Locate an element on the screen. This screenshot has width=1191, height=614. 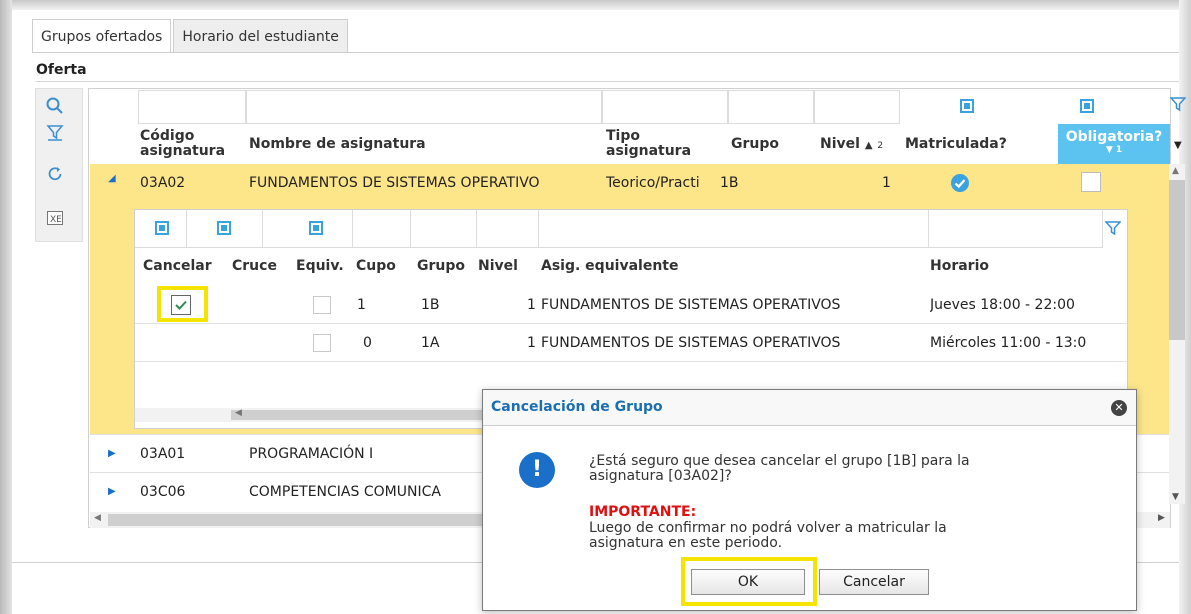
subheader-asig: Asig. equivalente is located at coordinates (609, 266).